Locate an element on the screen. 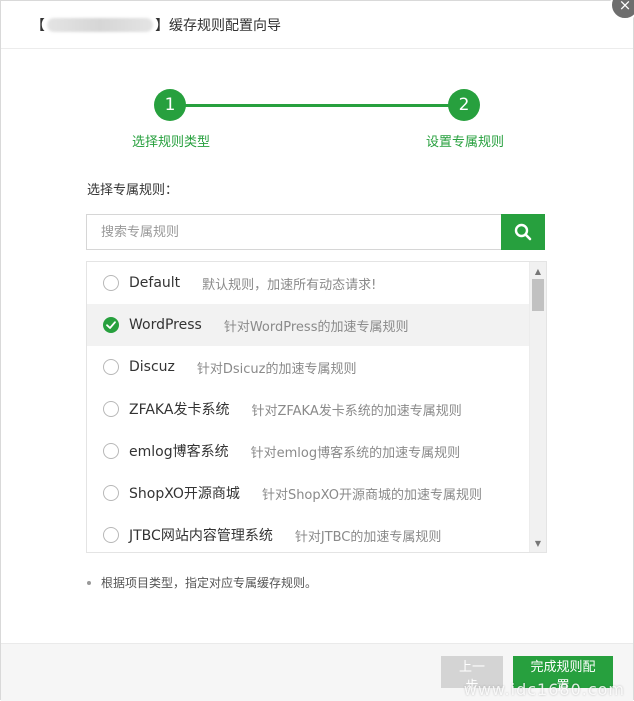  step-1-label: 选择规则类型 is located at coordinates (171, 142).